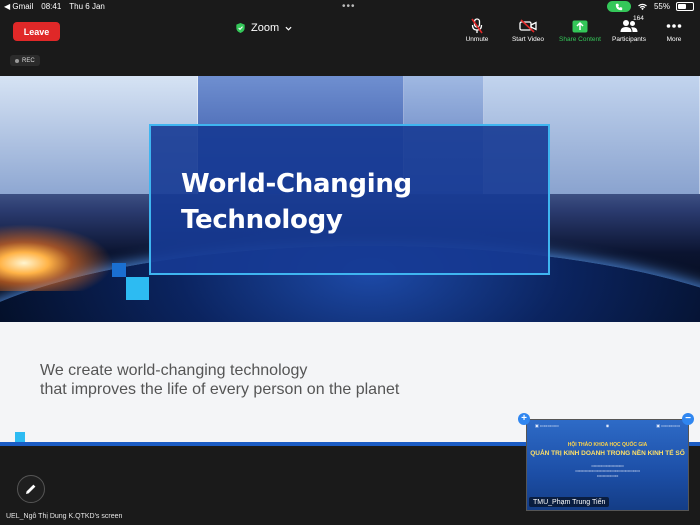 The width and height of the screenshot is (700, 525). Describe the element at coordinates (650, 6) in the screenshot. I see `status-right: 55%` at that location.